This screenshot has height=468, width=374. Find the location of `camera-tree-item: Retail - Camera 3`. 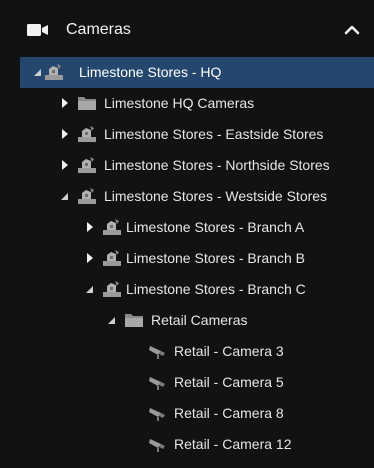

camera-tree-item: Retail - Camera 3 is located at coordinates (197, 351).